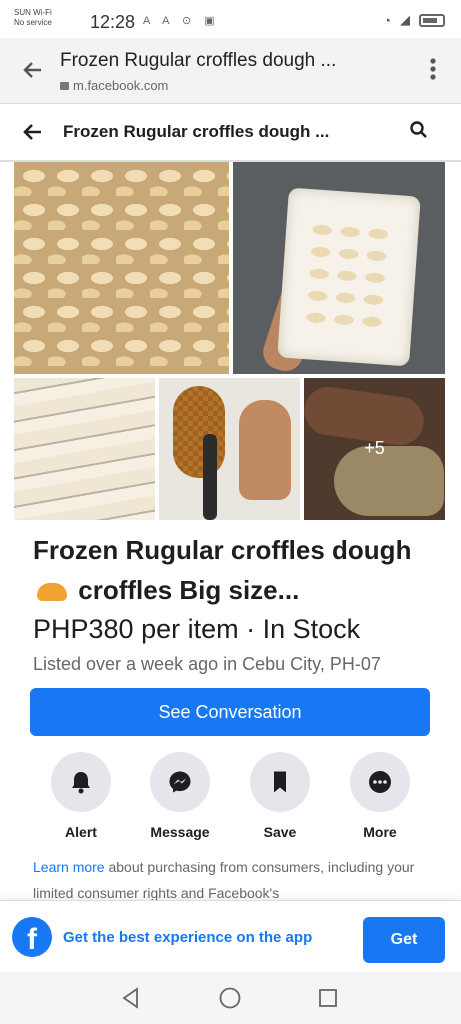  What do you see at coordinates (380, 796) in the screenshot?
I see `more-button: More` at bounding box center [380, 796].